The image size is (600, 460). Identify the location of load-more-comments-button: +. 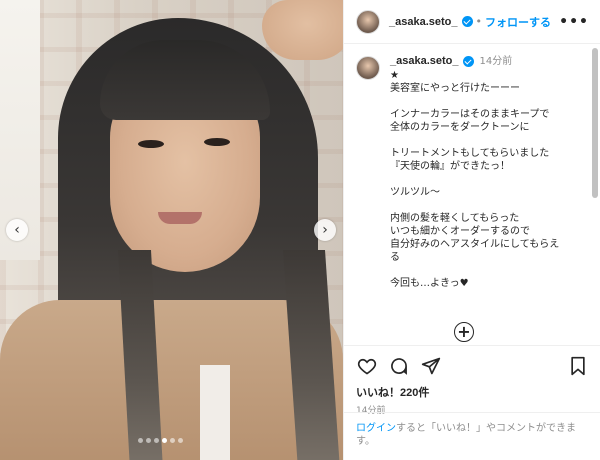
(464, 332).